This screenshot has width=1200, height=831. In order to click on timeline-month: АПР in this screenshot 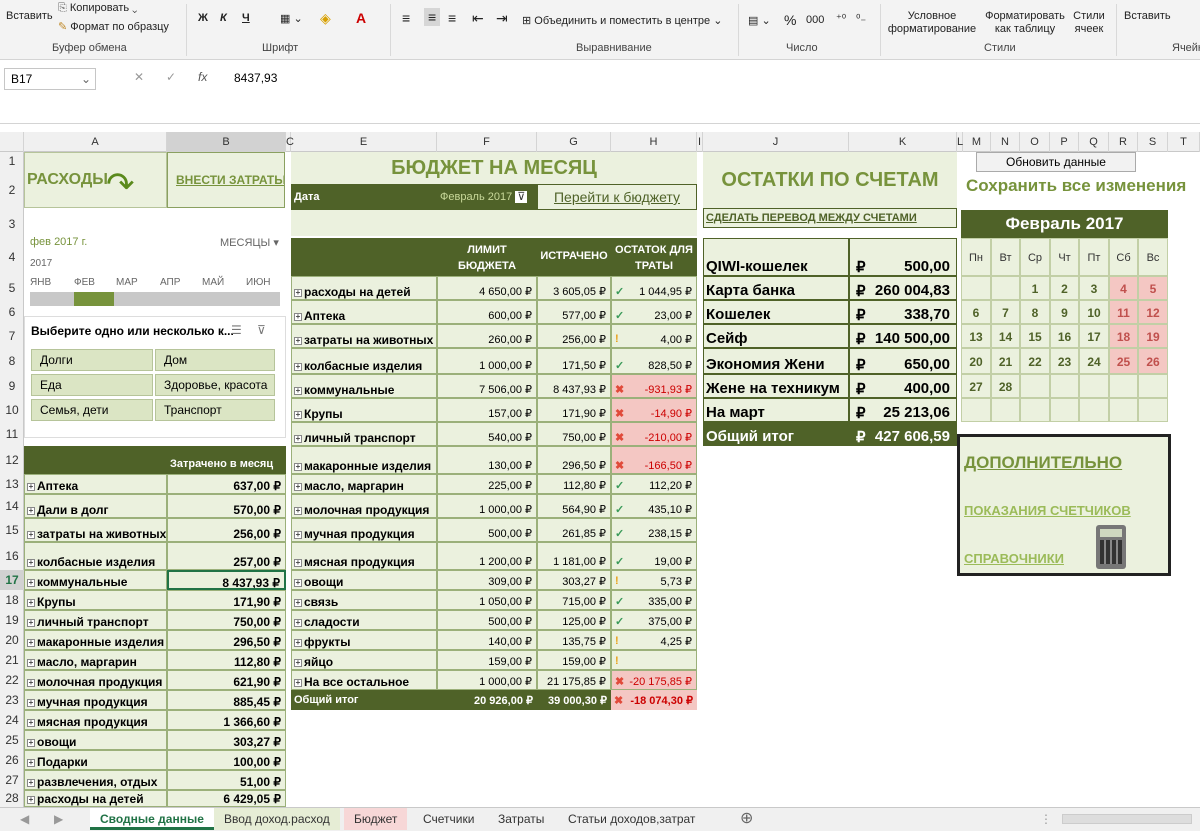, I will do `click(180, 282)`.